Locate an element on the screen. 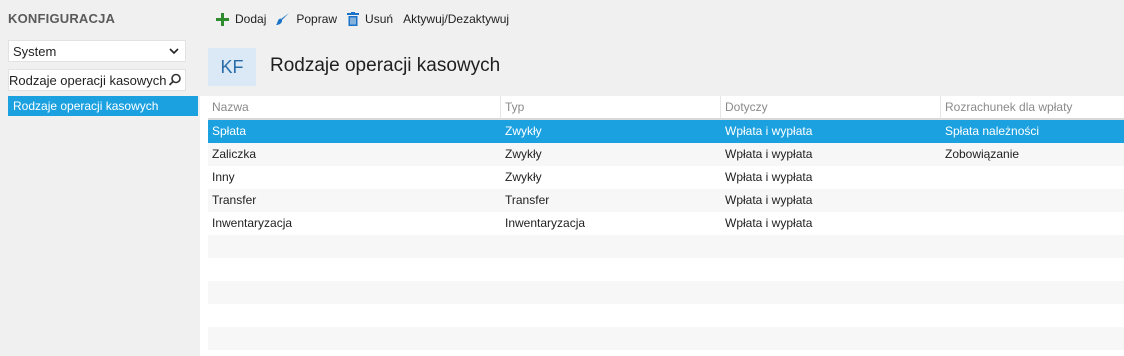 The image size is (1124, 356). column-header-typ: Typ is located at coordinates (610, 107).